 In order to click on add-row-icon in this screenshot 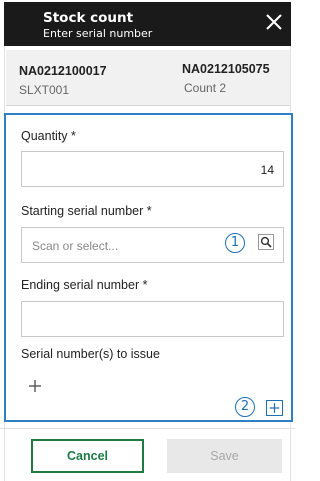, I will do `click(274, 408)`.